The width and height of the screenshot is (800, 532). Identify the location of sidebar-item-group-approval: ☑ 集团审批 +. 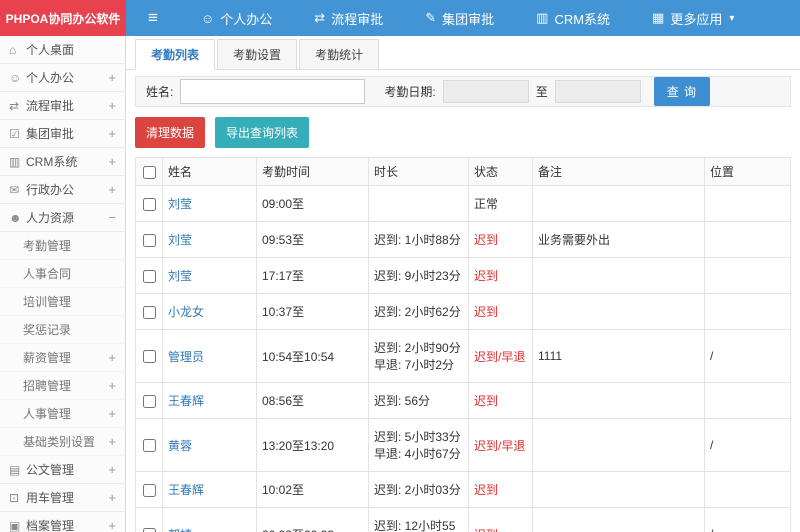
(62, 134).